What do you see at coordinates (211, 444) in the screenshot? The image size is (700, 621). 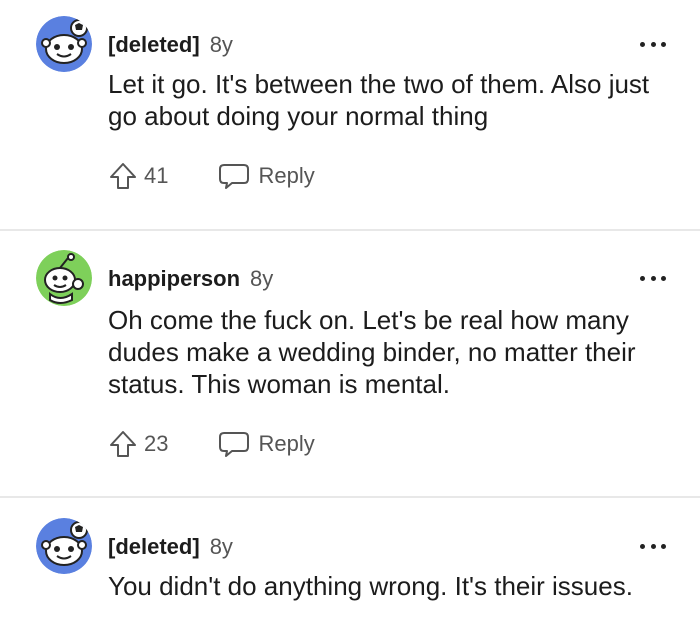 I see `comment-actions: 23 Reply` at bounding box center [211, 444].